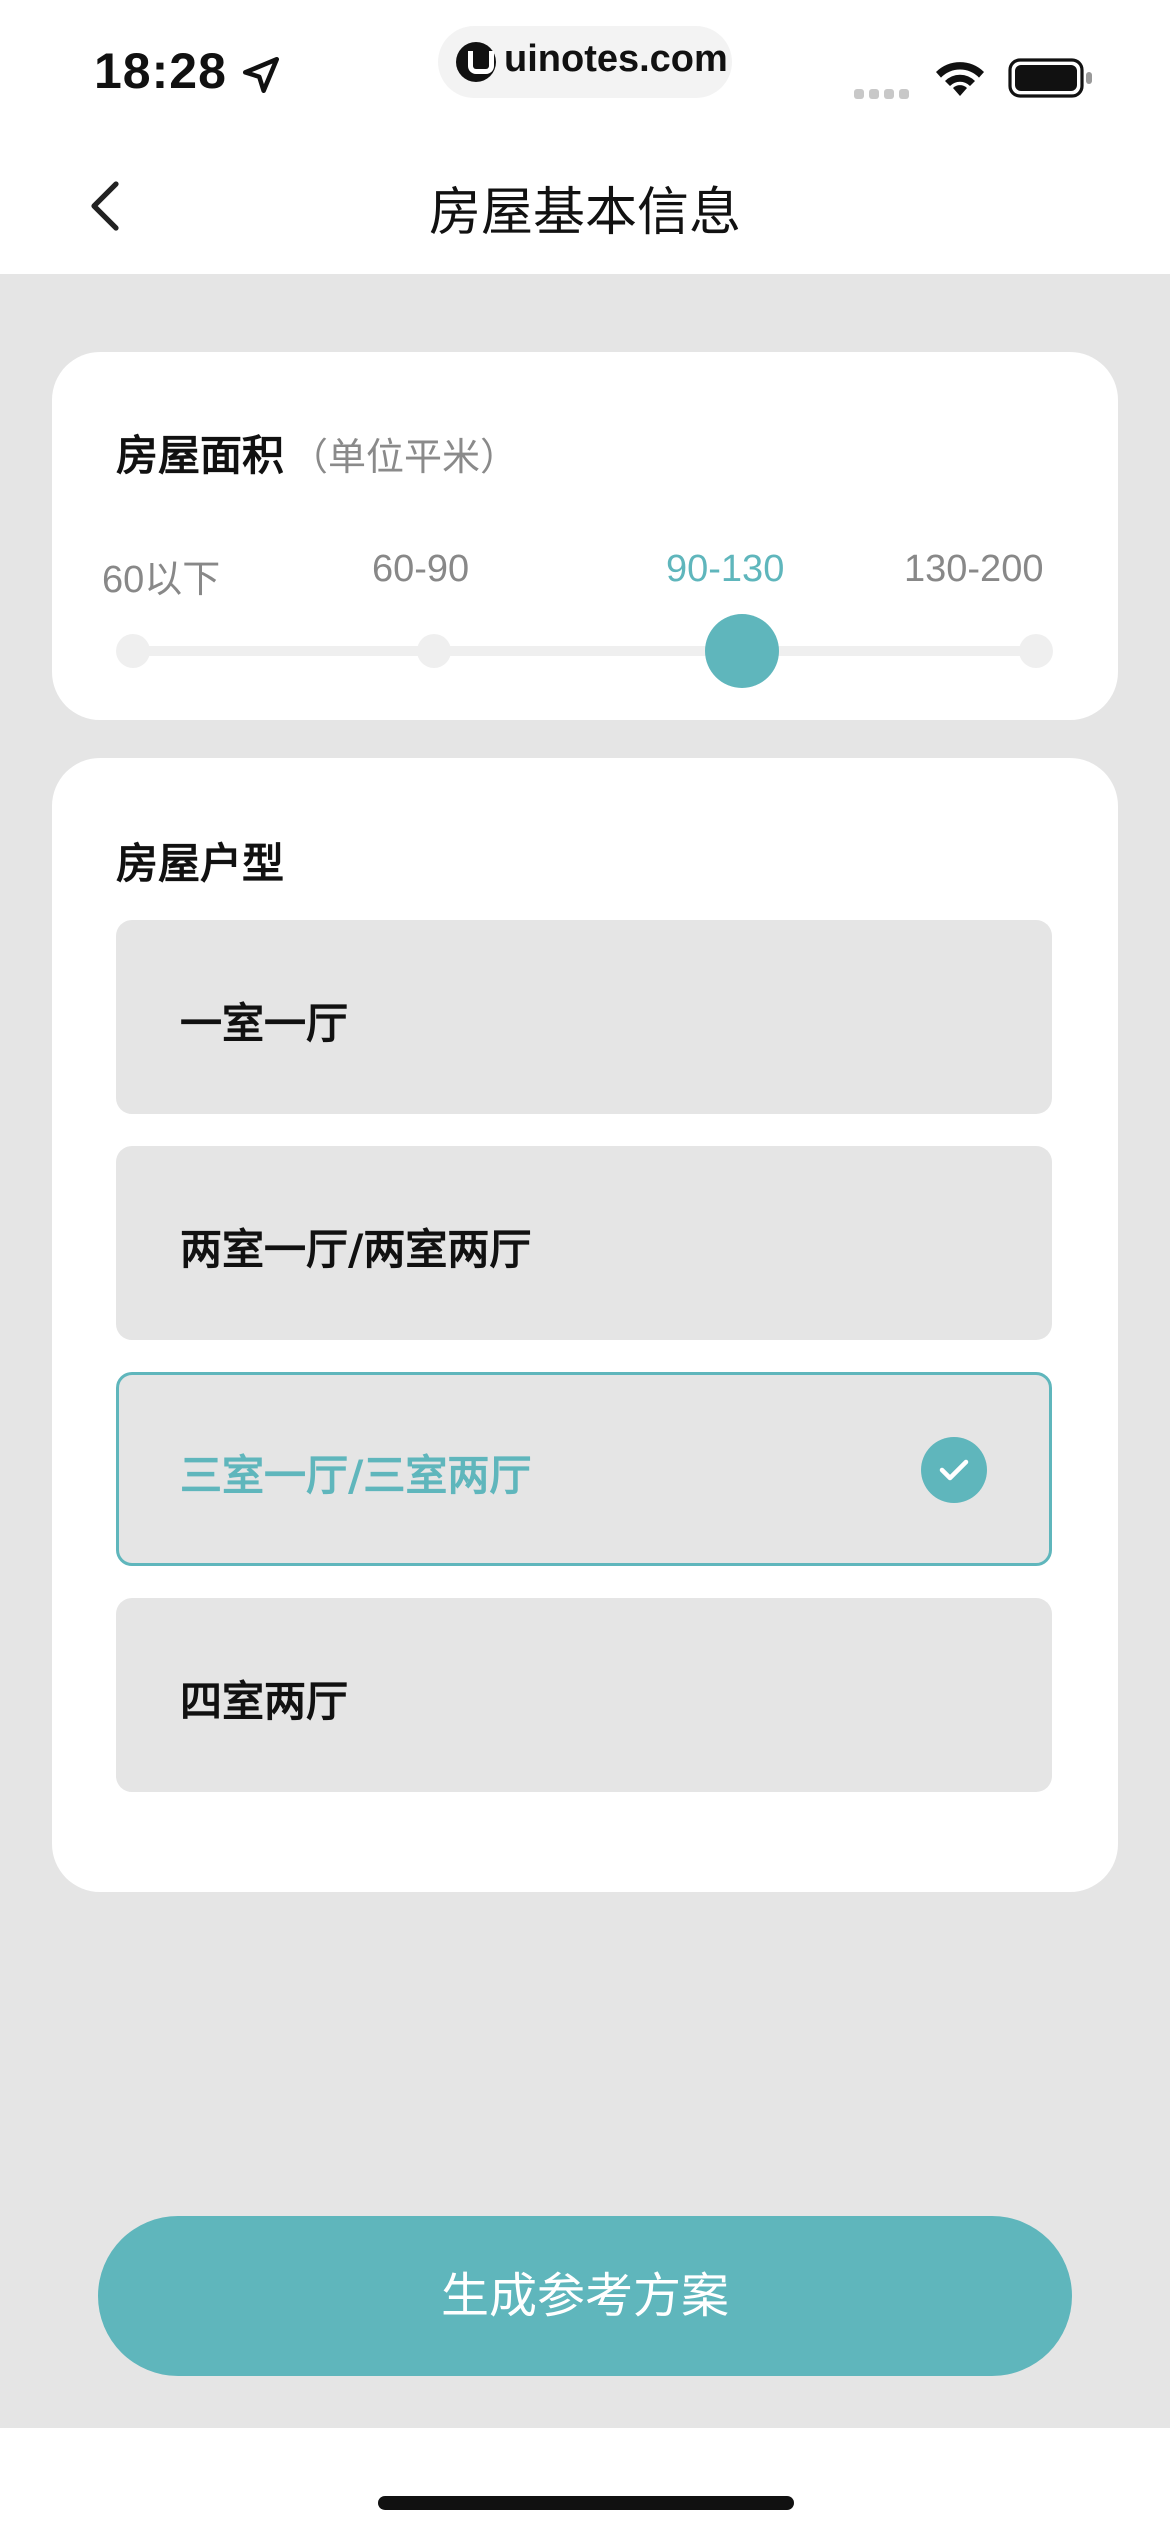 Image resolution: width=1170 pixels, height=2532 pixels. What do you see at coordinates (954, 1470) in the screenshot?
I see `checkmark-icon` at bounding box center [954, 1470].